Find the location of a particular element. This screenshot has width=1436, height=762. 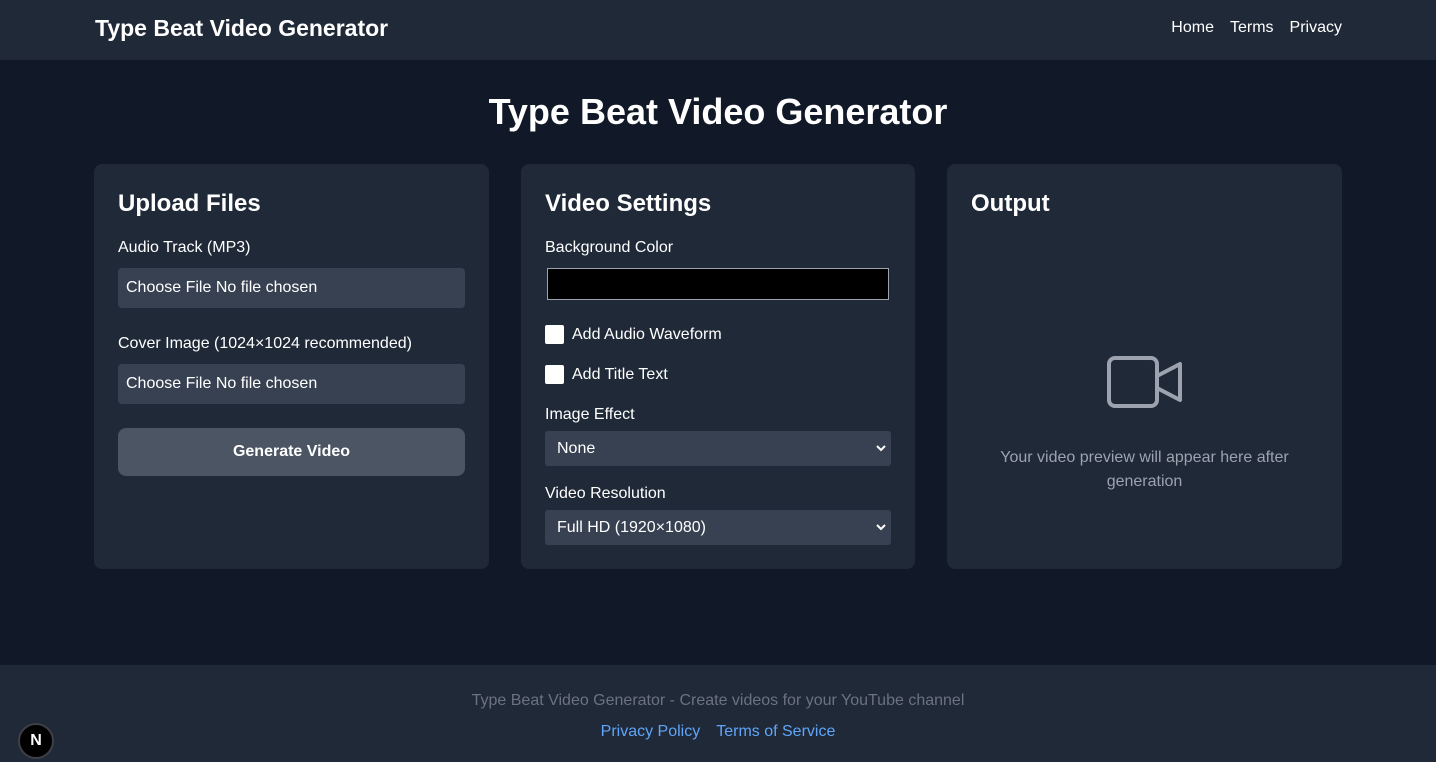

background-color-input is located at coordinates (718, 284).